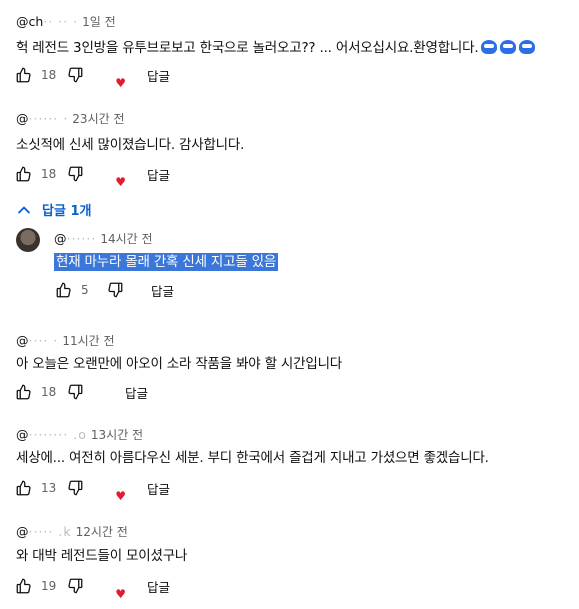 The width and height of the screenshot is (579, 609). I want to click on replies-toggle-button: 답글 1개, so click(53, 209).